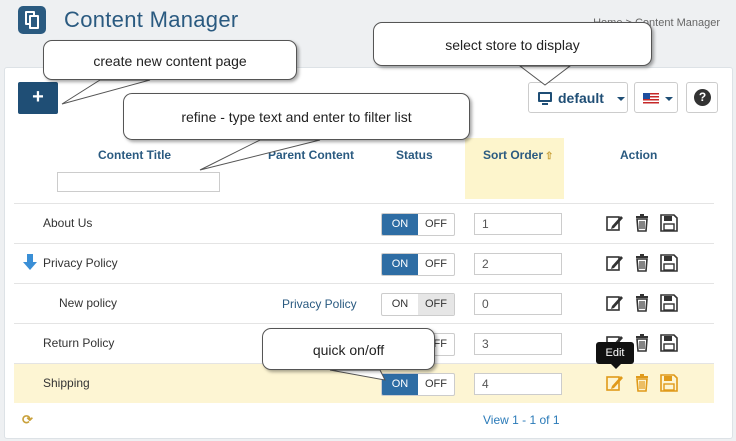 This screenshot has height=441, width=736. What do you see at coordinates (151, 19) in the screenshot?
I see `page-title: Content Manager` at bounding box center [151, 19].